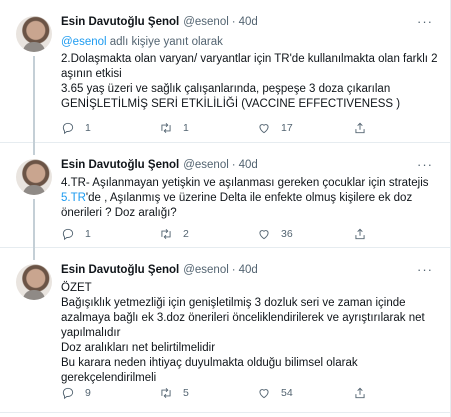 The image size is (451, 417). Describe the element at coordinates (287, 393) in the screenshot. I see `like-count: 54` at that location.